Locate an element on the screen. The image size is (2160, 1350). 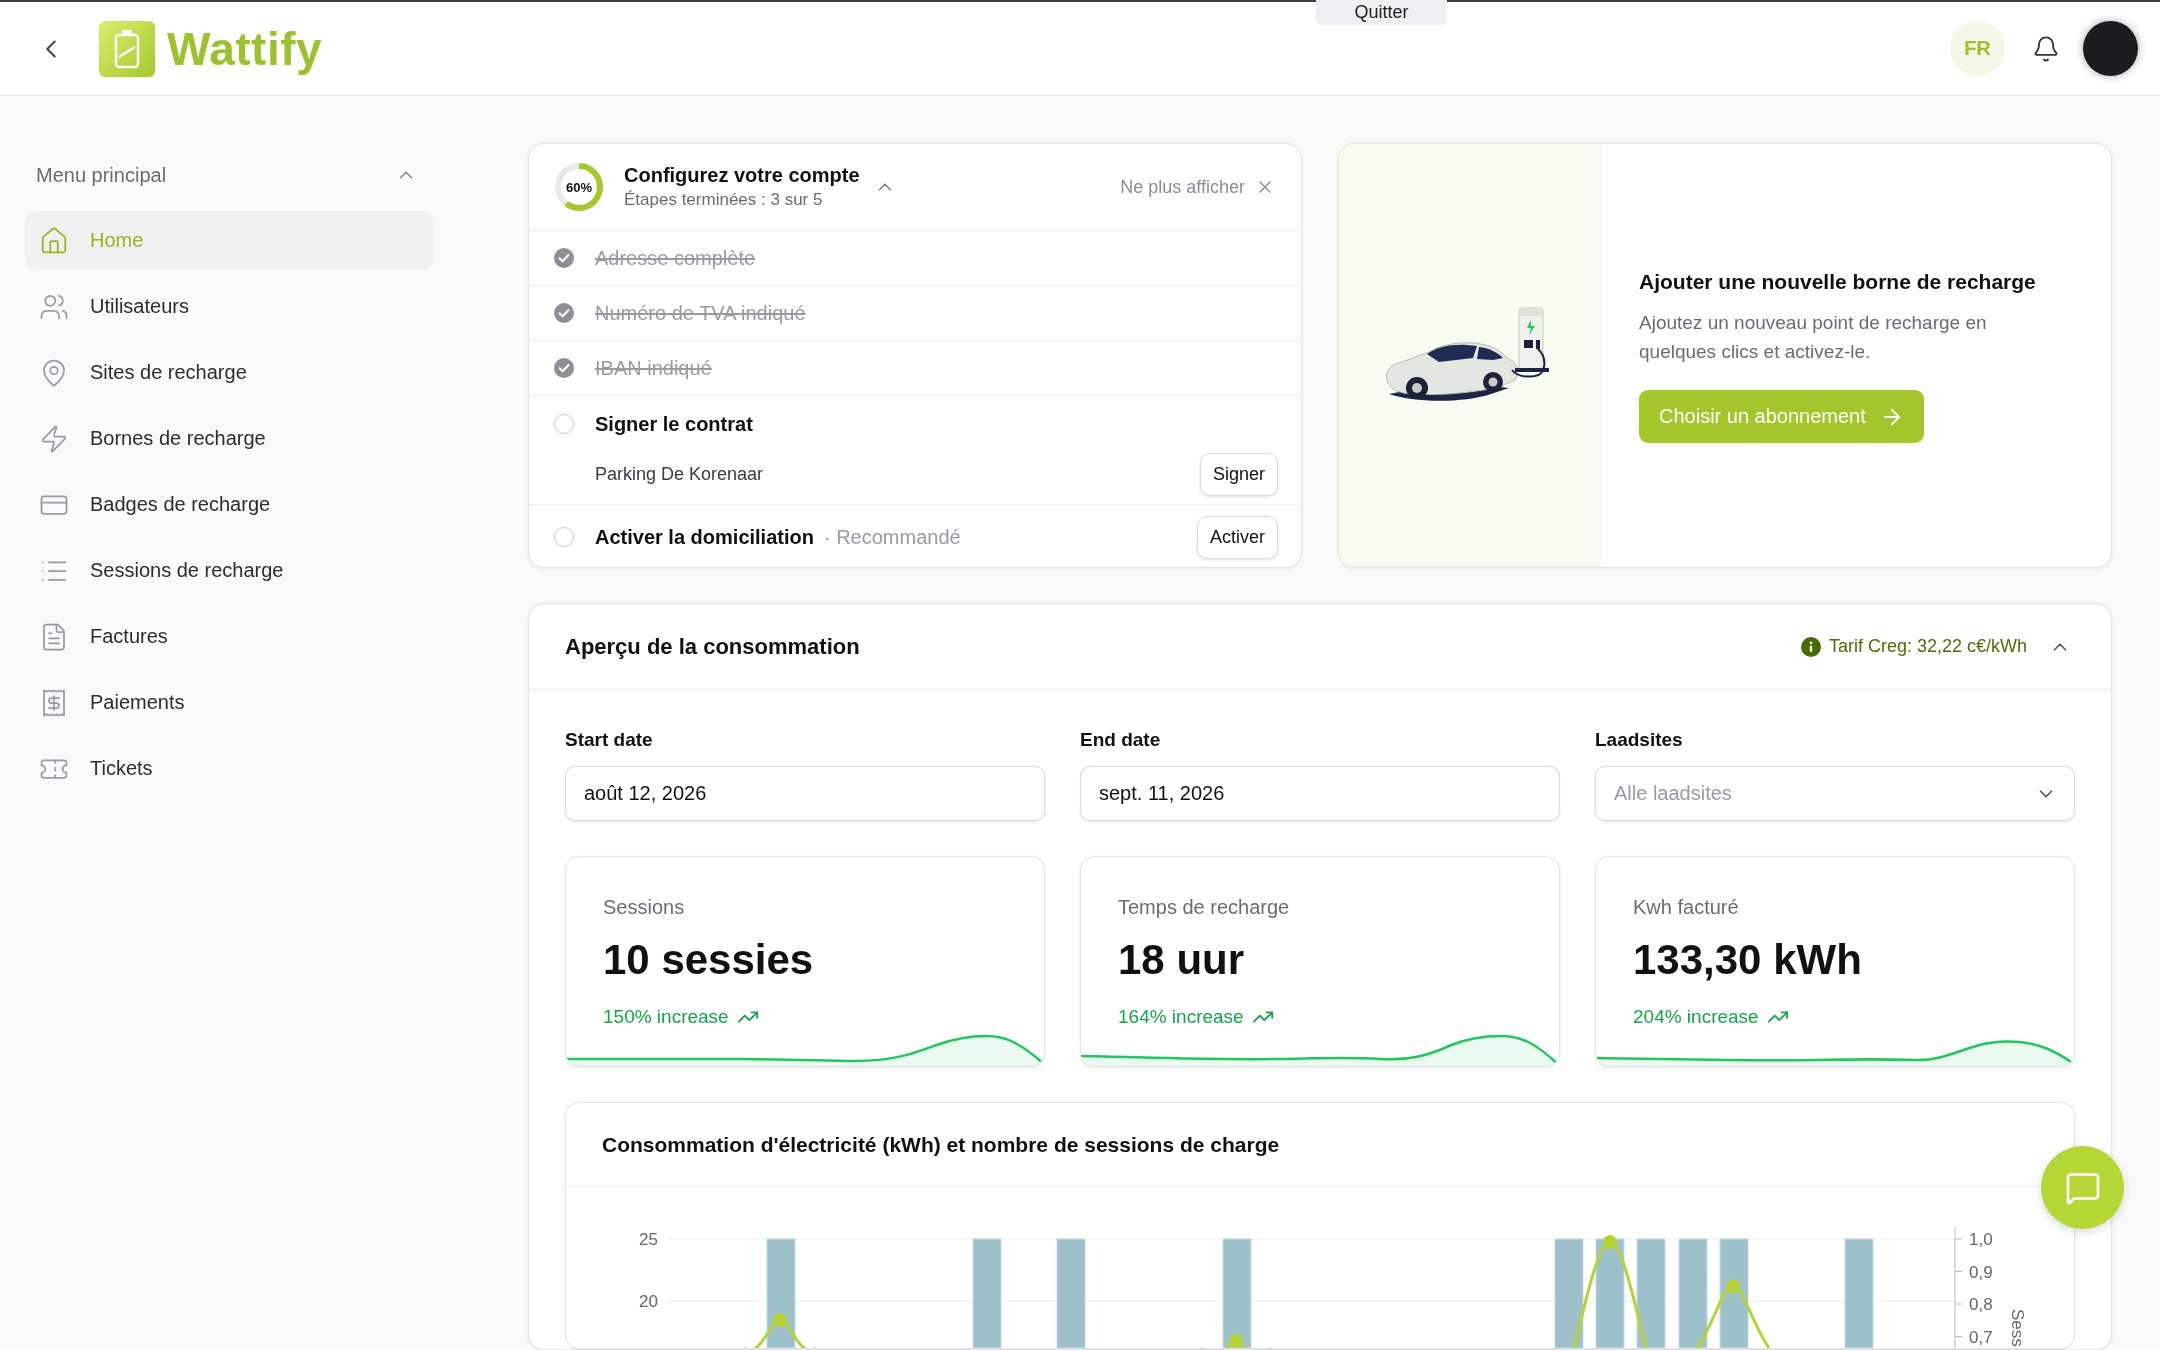
sidebar-item: Sites de recharge is located at coordinates (229, 372).